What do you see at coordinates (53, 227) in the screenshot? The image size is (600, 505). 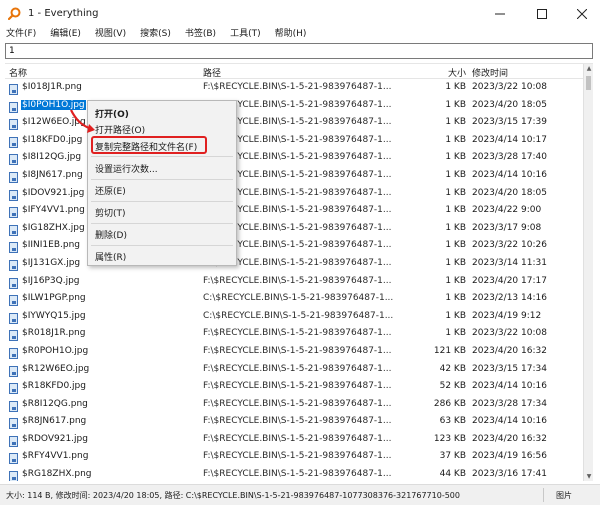 I see `file-name: $IG18ZHX.jpg` at bounding box center [53, 227].